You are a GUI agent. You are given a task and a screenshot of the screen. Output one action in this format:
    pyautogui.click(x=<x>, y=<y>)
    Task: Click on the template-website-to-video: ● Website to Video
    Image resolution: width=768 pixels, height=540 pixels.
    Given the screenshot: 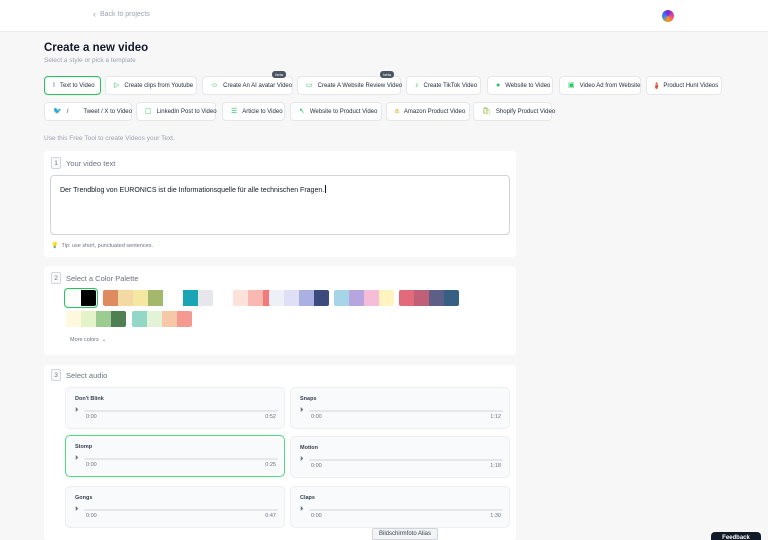 What is the action you would take?
    pyautogui.click(x=520, y=85)
    